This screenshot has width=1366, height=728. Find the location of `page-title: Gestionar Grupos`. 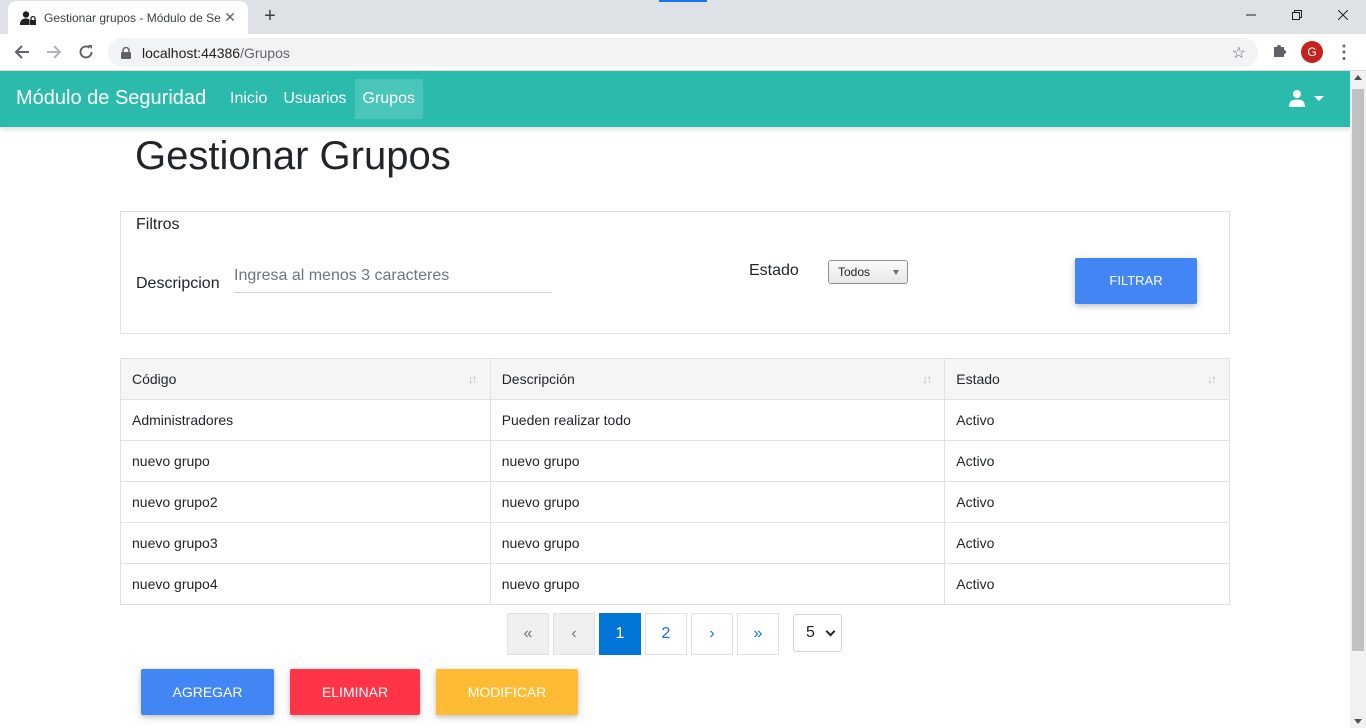

page-title: Gestionar Grupos is located at coordinates (293, 156).